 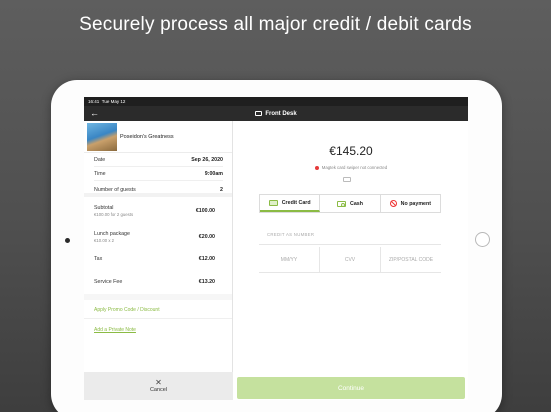 I want to click on line-sublabel: €100.00 for 2 guests, so click(x=114, y=214).